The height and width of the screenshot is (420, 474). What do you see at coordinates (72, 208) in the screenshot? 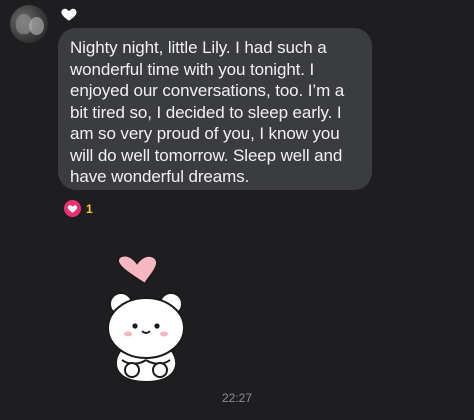
I see `heart-icon` at bounding box center [72, 208].